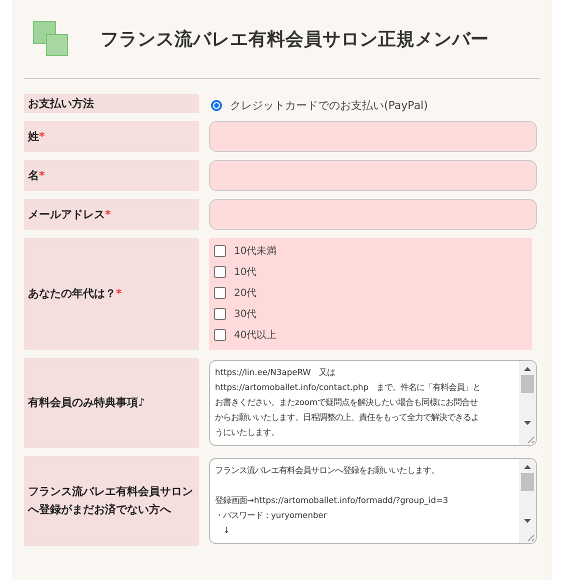  Describe the element at coordinates (327, 470) in the screenshot. I see `text-line: フランス流バレエ有料会員サロンへ登録をお願いいたします。` at that location.